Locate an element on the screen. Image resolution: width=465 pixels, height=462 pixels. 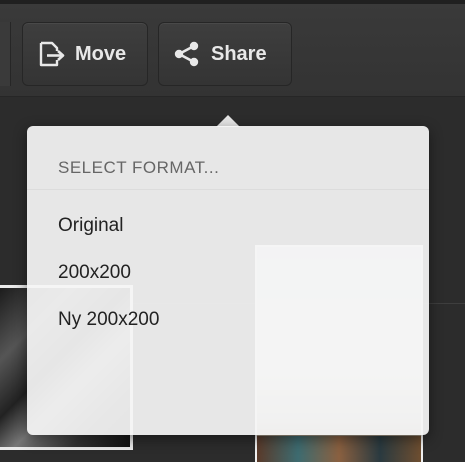
move-icon is located at coordinates (51, 54).